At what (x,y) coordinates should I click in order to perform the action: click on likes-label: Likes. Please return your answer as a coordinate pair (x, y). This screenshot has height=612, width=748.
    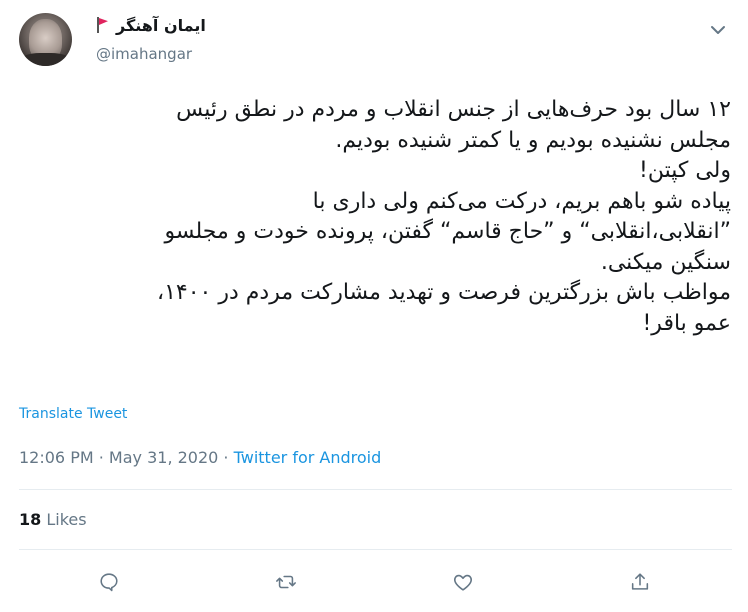
    Looking at the image, I should click on (66, 519).